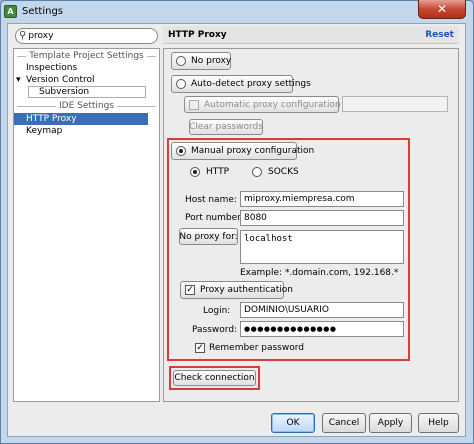  What do you see at coordinates (242, 151) in the screenshot?
I see `manual-proxy-radio: Manual proxy configuration` at bounding box center [242, 151].